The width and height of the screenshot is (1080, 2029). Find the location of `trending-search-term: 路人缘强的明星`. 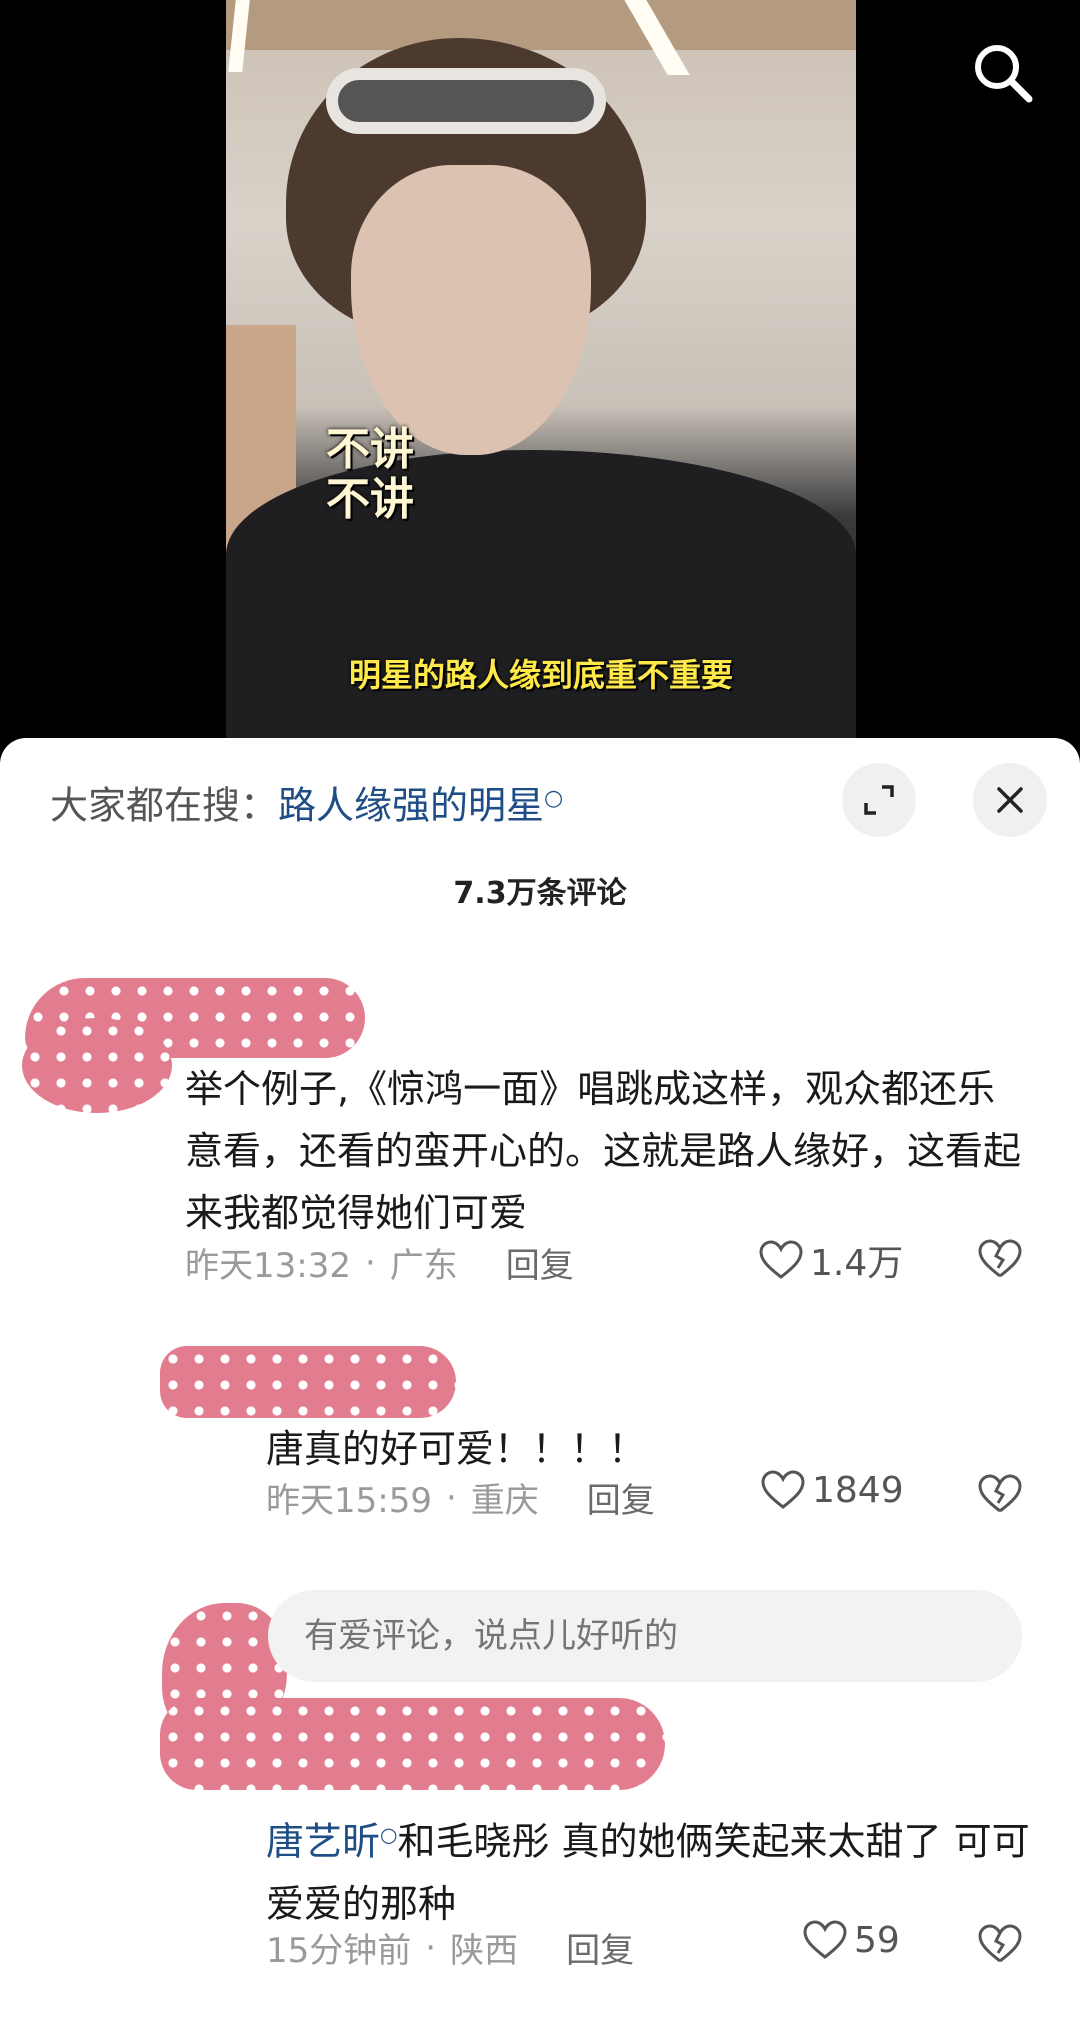

trending-search-term: 路人缘强的明星 is located at coordinates (411, 806).